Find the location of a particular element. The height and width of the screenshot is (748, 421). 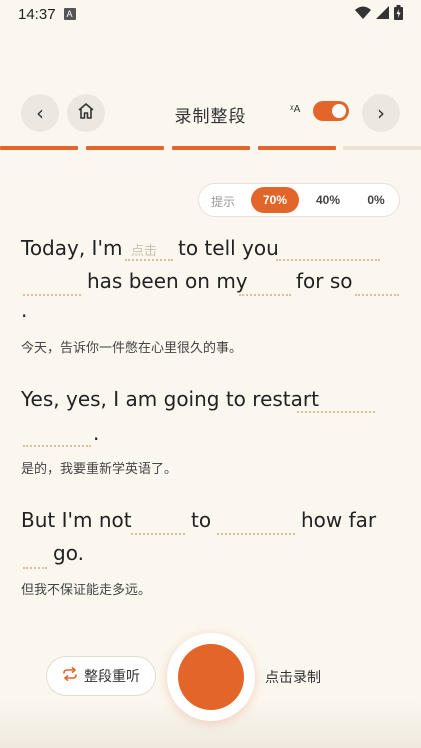

notification-a-icon: A is located at coordinates (69, 14).